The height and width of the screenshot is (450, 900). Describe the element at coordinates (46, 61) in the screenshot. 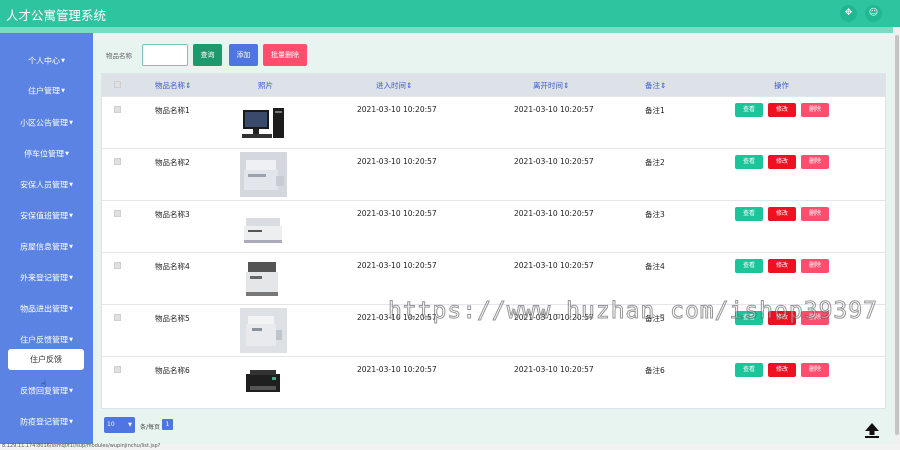

I see `sidebar-item-personal-center: 个人中心▼` at that location.